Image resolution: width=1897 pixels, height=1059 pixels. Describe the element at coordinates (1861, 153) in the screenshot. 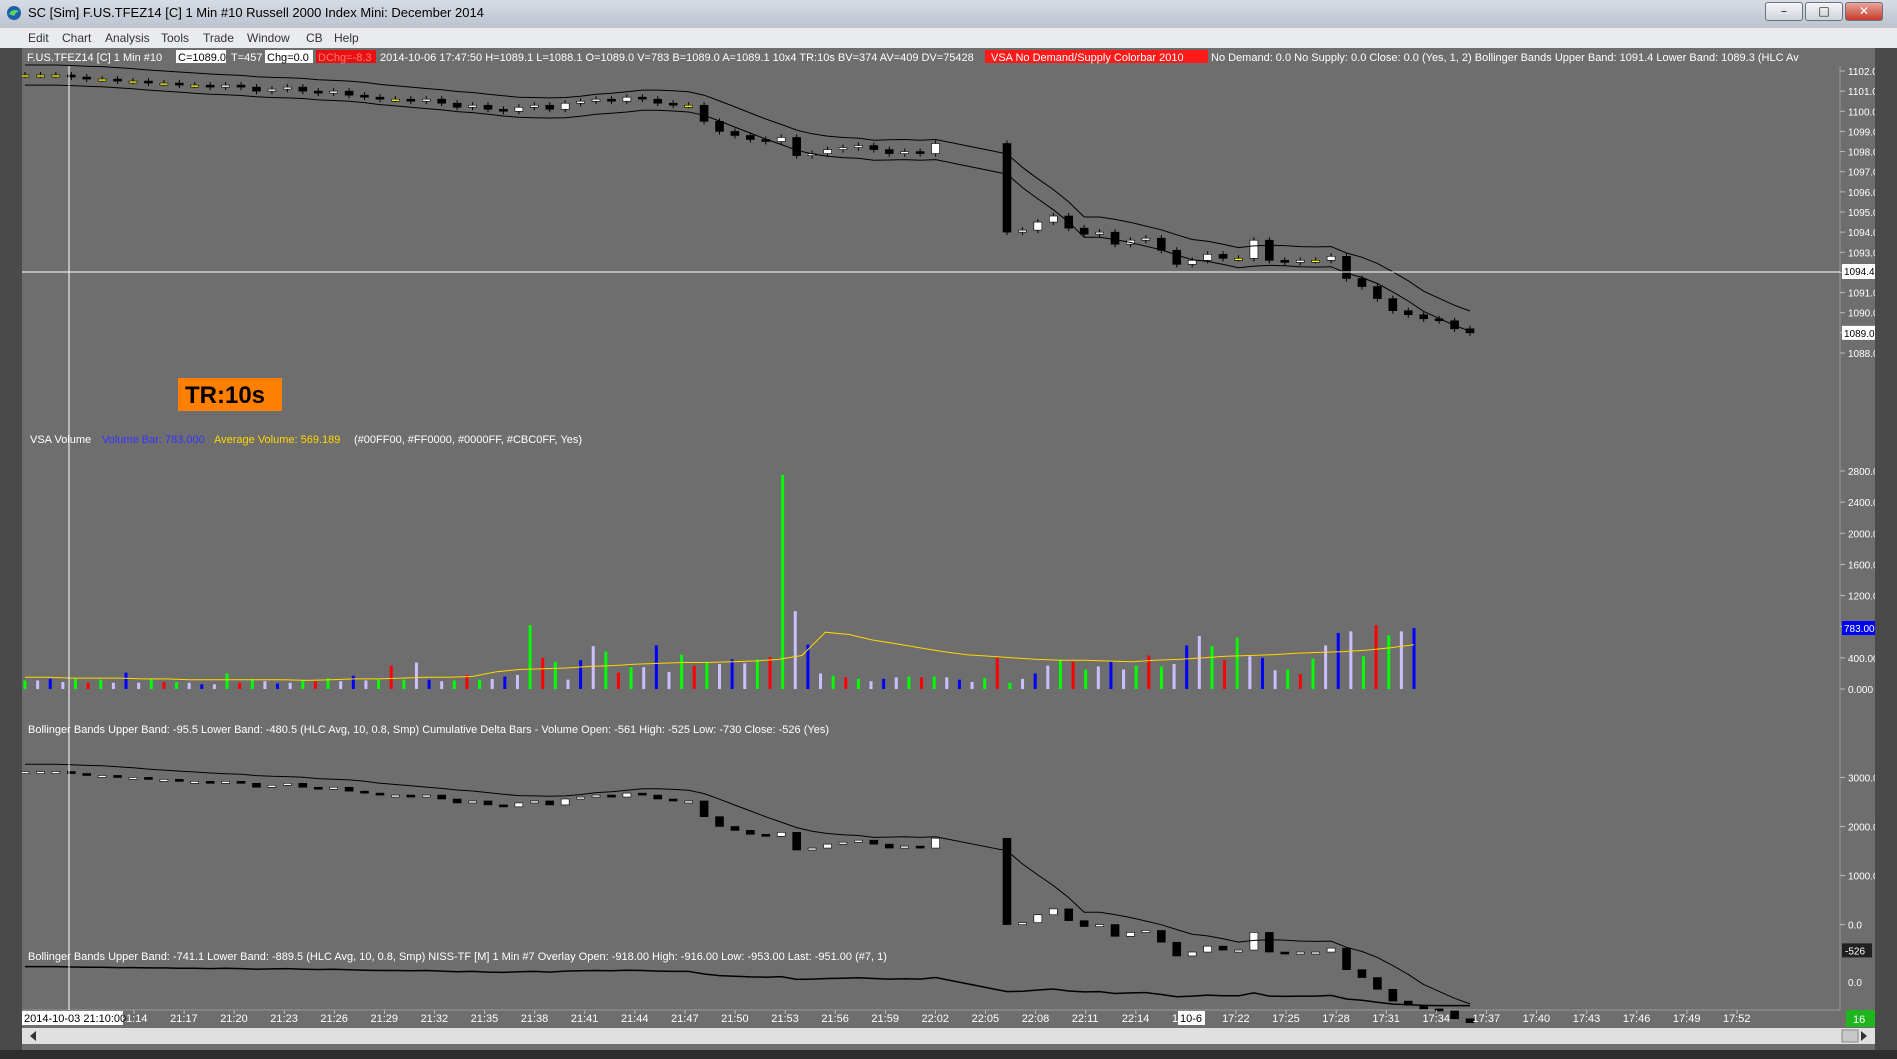

I see `price-tick-label: 1098.0` at that location.